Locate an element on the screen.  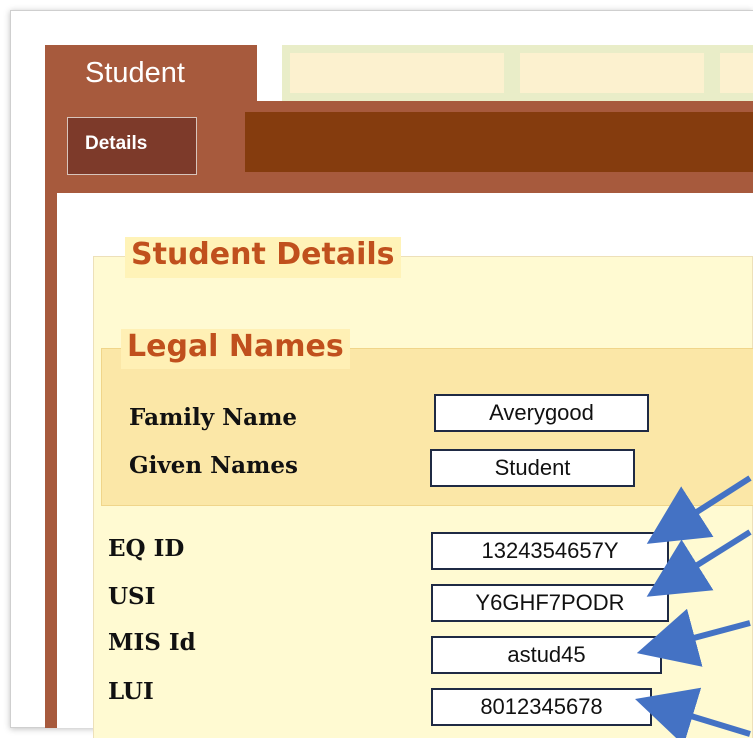
legal-names-legend: Legal Names is located at coordinates (235, 349).